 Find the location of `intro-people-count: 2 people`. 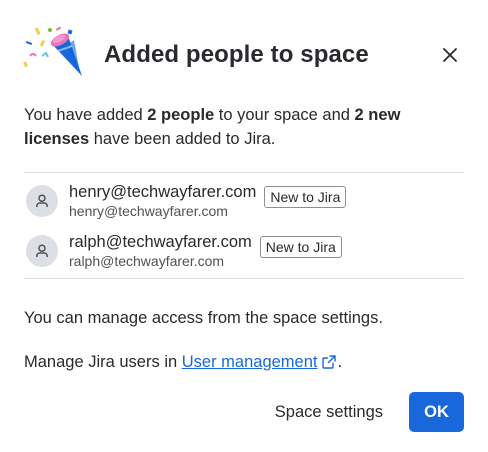

intro-people-count: 2 people is located at coordinates (181, 115).